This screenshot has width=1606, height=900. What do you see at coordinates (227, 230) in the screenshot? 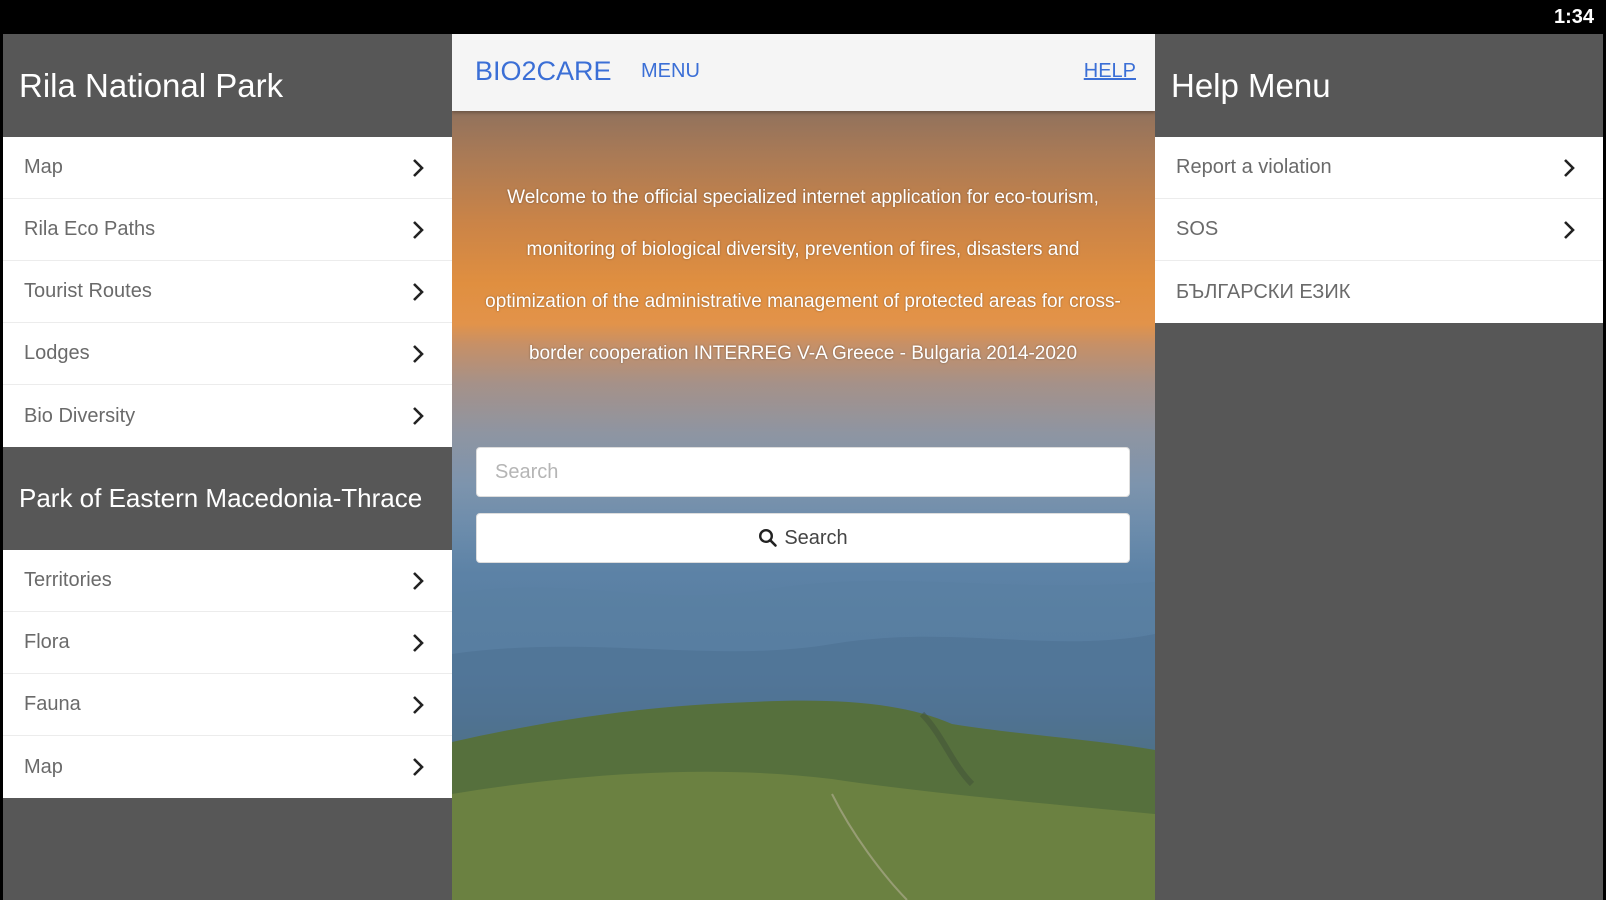
I see `menu-item-rila-eco-paths: Rila Eco Paths` at bounding box center [227, 230].